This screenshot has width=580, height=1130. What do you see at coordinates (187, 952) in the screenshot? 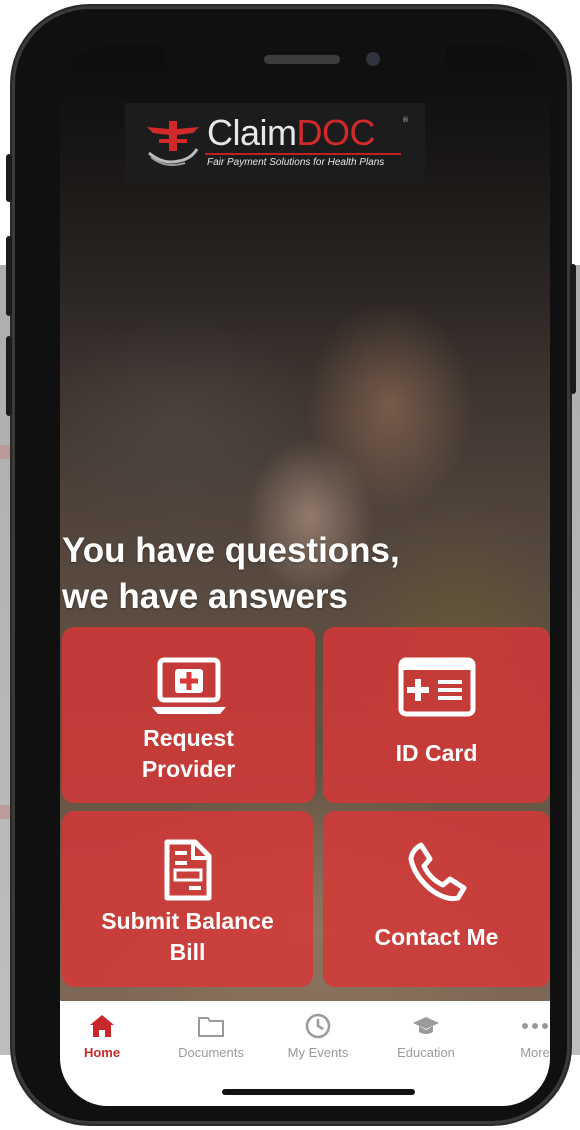
I see `submit-balance-bill-label-2: Bill` at bounding box center [187, 952].